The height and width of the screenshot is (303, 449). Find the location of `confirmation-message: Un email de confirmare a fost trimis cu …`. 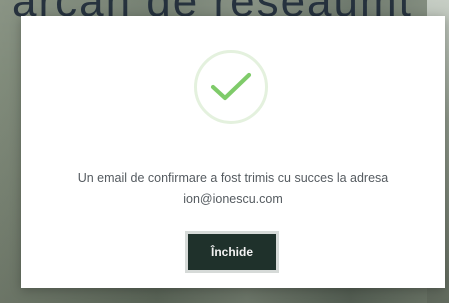

confirmation-message: Un email de confirmare a fost trimis cu … is located at coordinates (233, 189).